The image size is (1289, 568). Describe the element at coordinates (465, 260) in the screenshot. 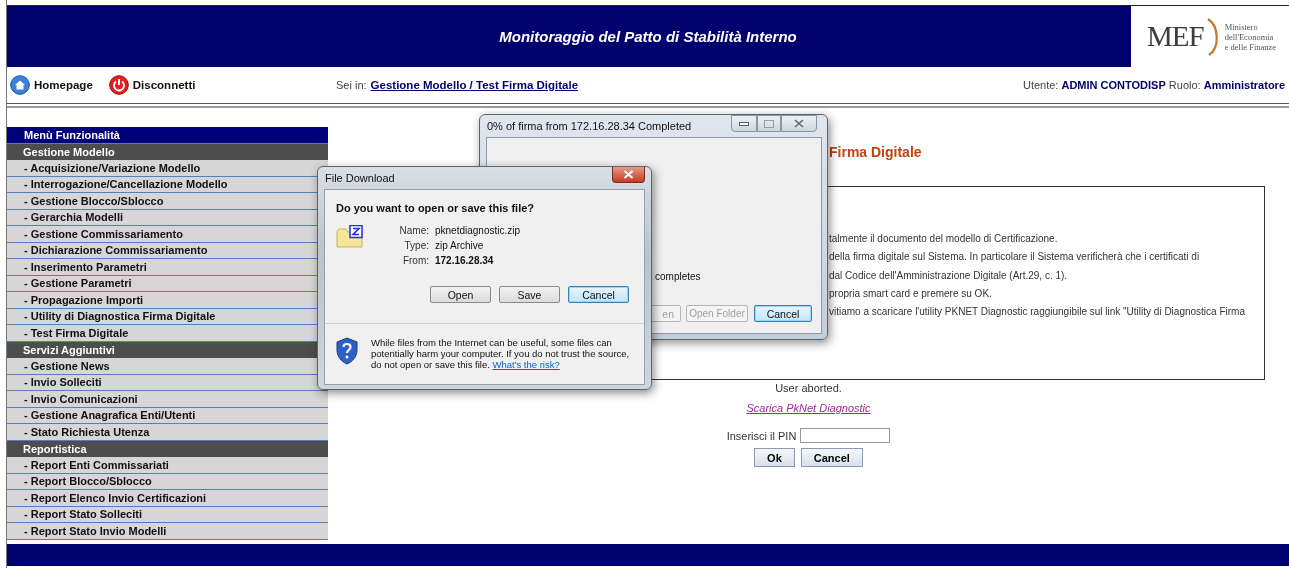

I see `field-value: 172.16.28.34` at that location.